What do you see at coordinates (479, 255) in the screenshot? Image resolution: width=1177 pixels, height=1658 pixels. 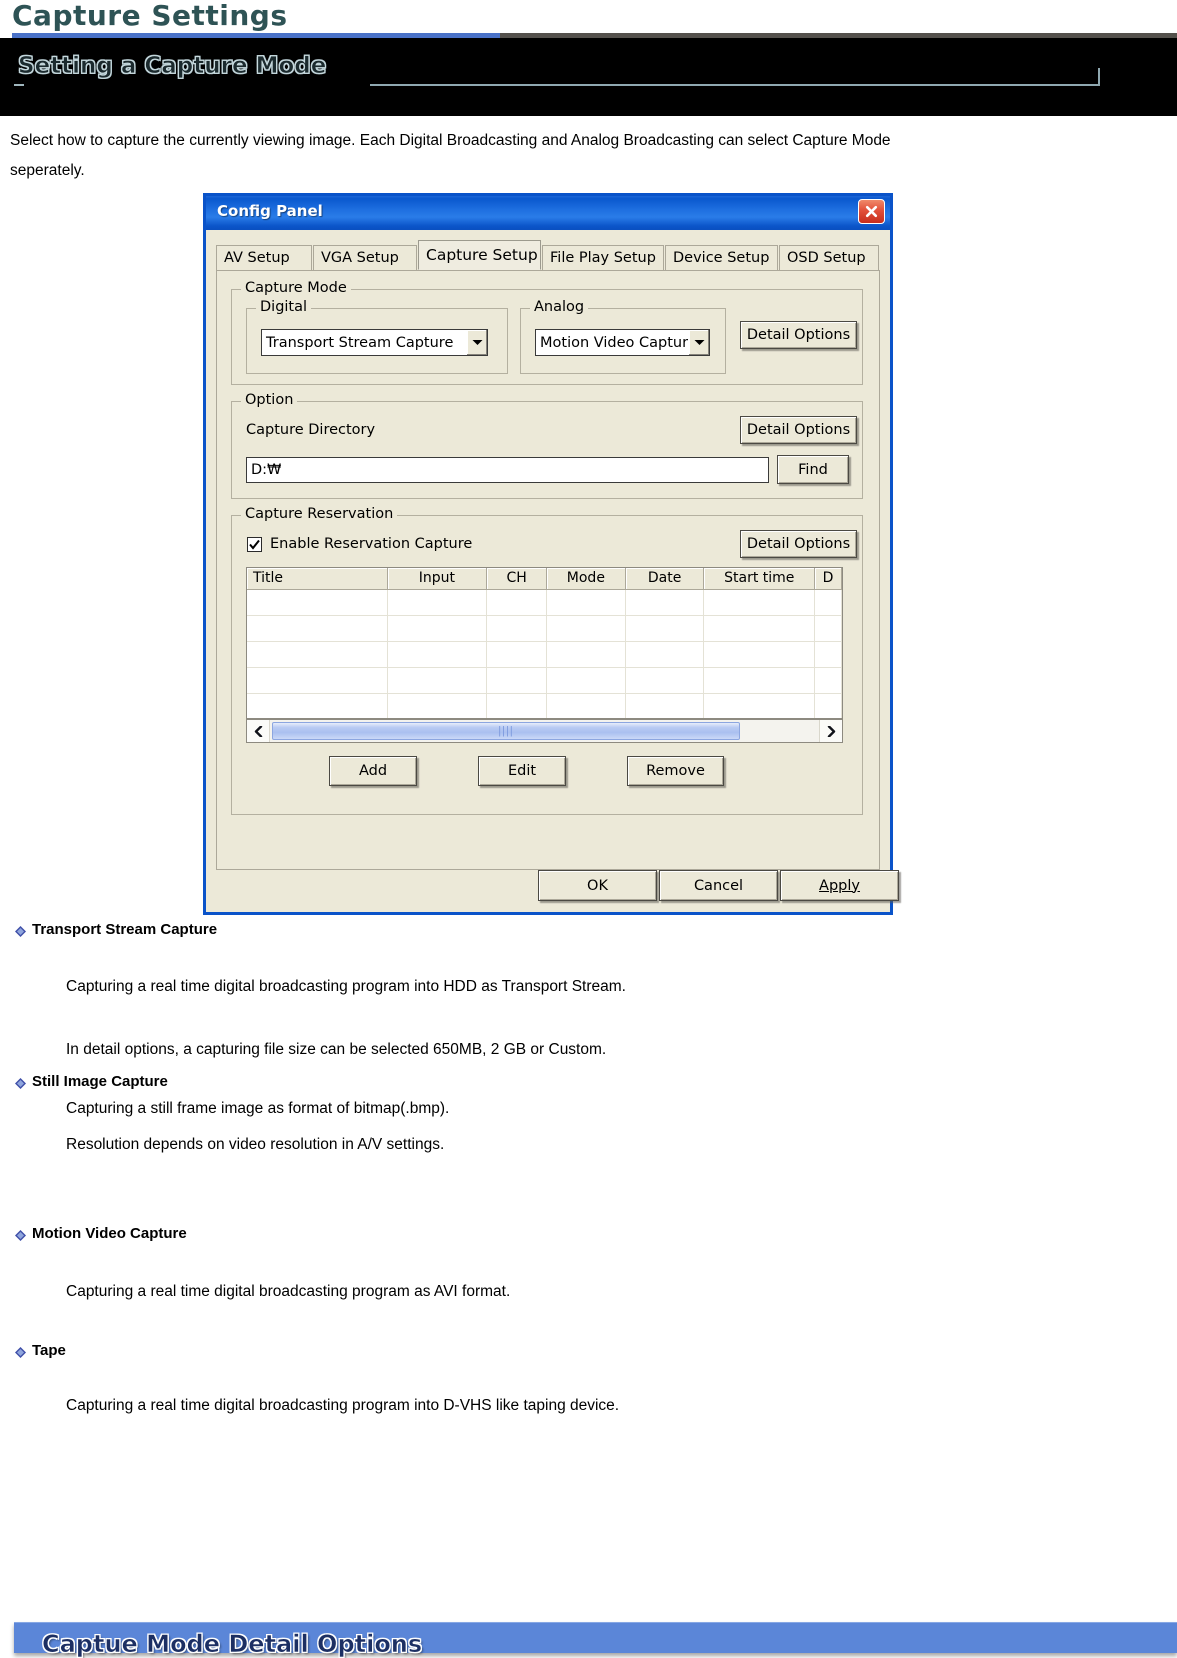 I see `tab-capture-setup: Capture Setup` at bounding box center [479, 255].